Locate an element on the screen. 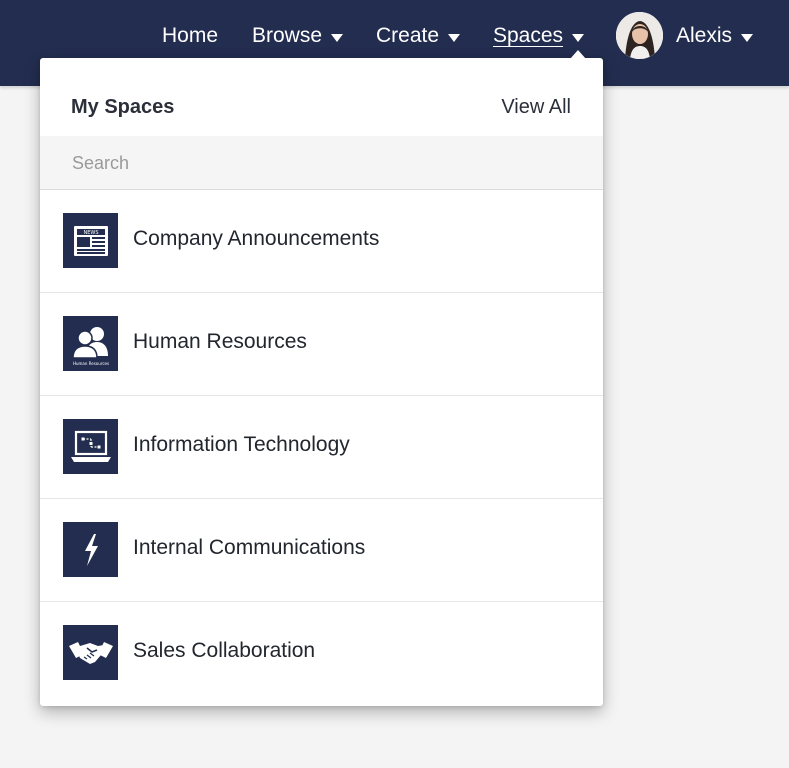 The width and height of the screenshot is (789, 768). nav-create: Create is located at coordinates (418, 36).